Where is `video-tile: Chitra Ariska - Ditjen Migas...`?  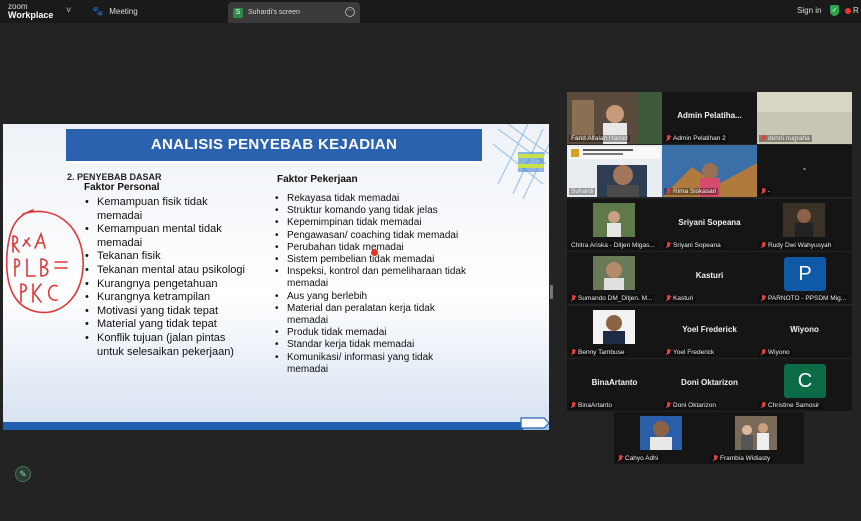
video-tile: Chitra Ariska - Ditjen Migas... is located at coordinates (614, 225).